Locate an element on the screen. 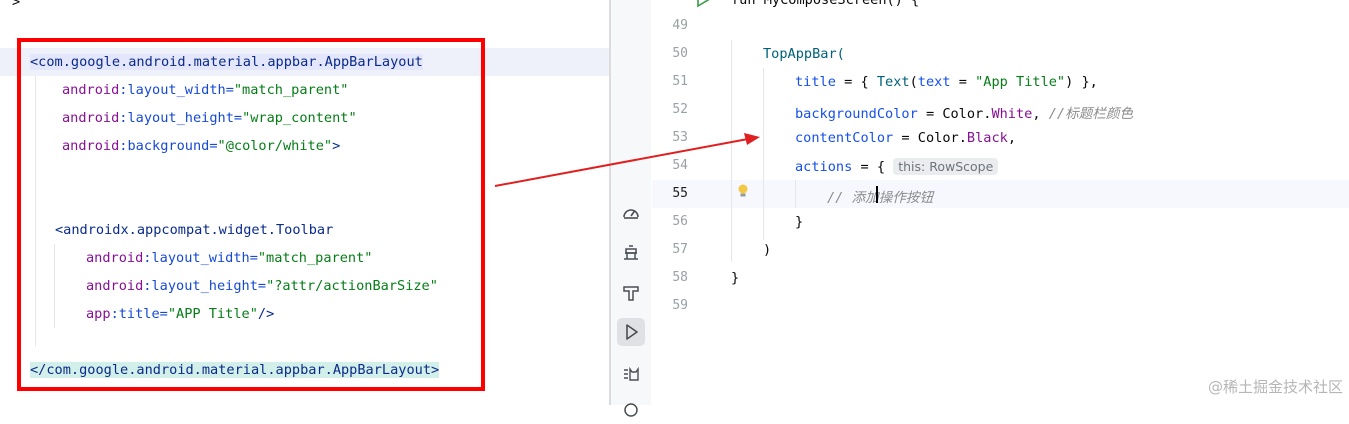  code-line-54: actions = { this: RowScope is located at coordinates (897, 166).